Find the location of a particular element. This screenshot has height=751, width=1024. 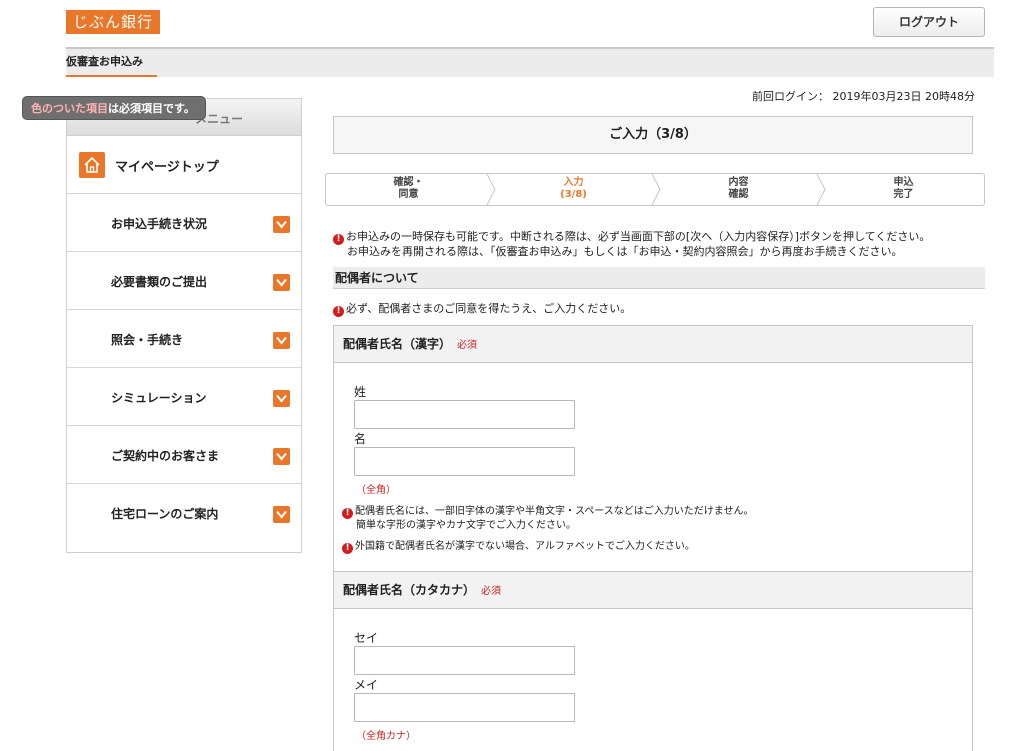

step-line1: 内容 is located at coordinates (738, 182).